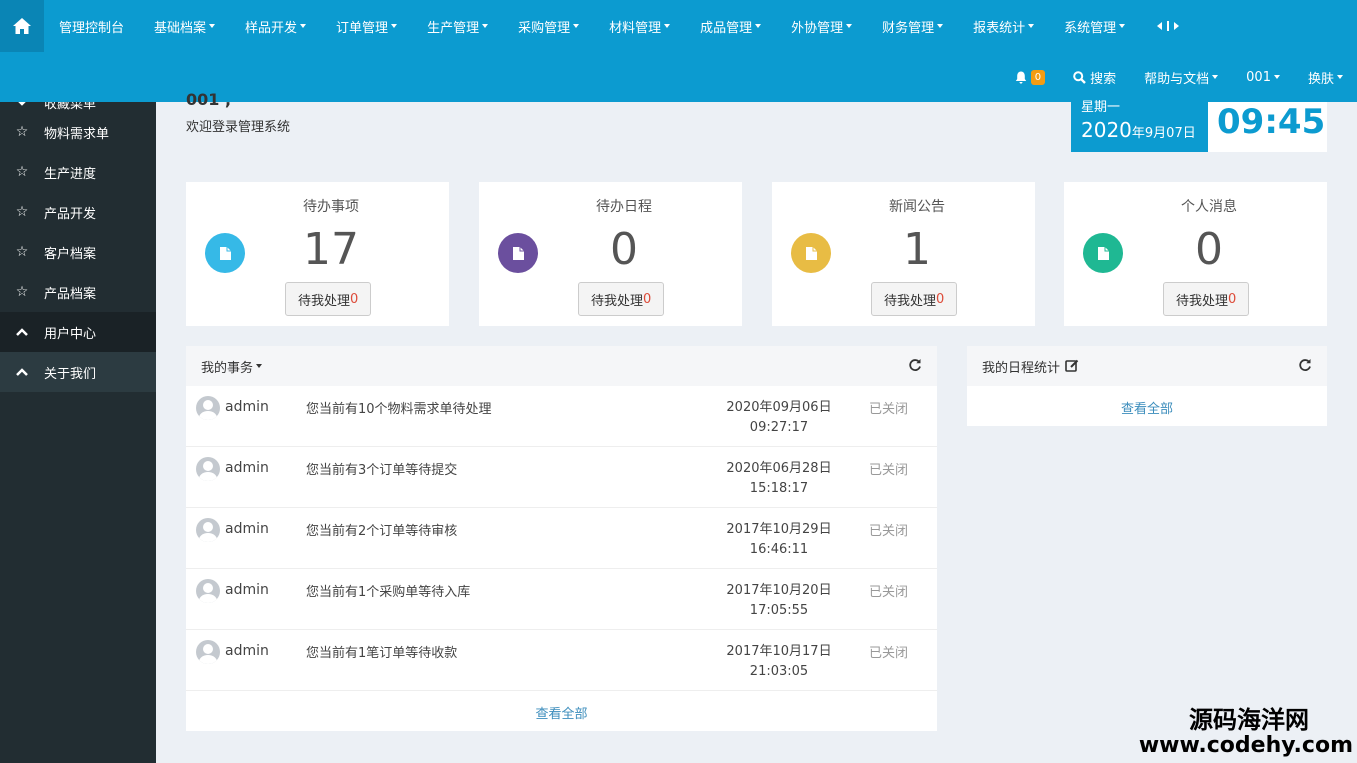 This screenshot has width=1357, height=763. Describe the element at coordinates (324, 301) in the screenshot. I see `stat-button-label: 待我处理` at that location.